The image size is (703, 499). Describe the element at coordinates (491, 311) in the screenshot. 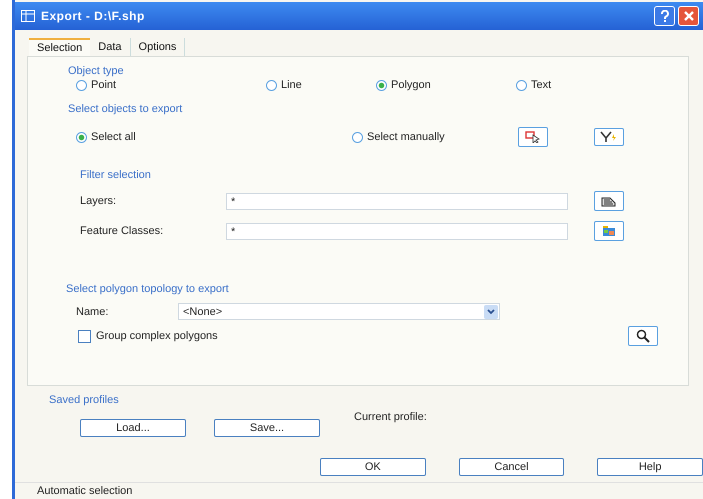

I see `chevron-down-icon` at that location.